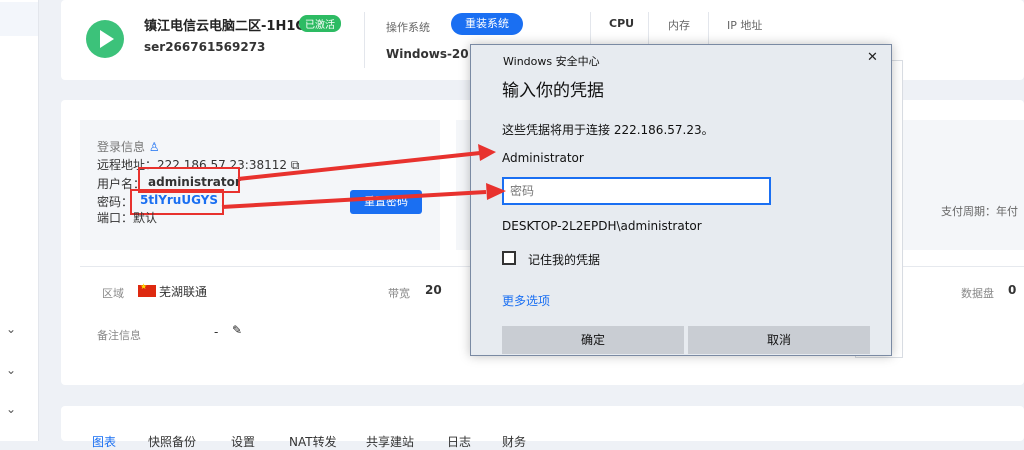  I want to click on annotation-arrows, so click(363, 176).